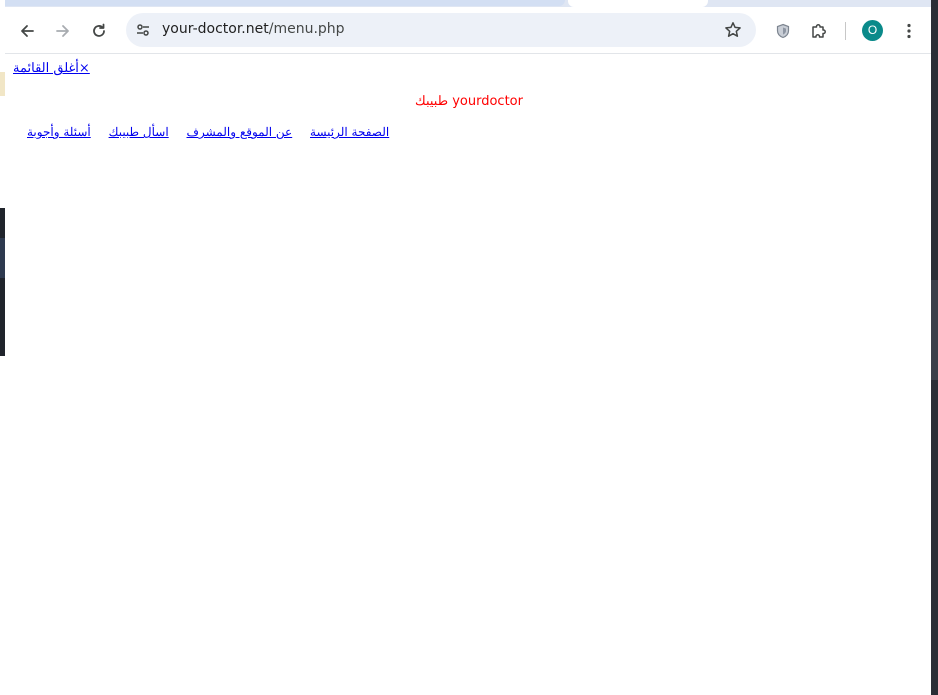  Describe the element at coordinates (285, 3) in the screenshot. I see `tab-inactive` at that location.